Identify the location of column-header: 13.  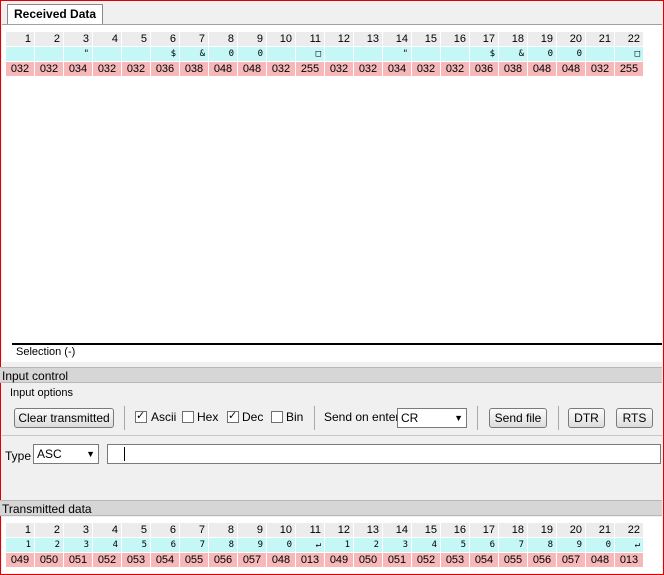
(368, 530).